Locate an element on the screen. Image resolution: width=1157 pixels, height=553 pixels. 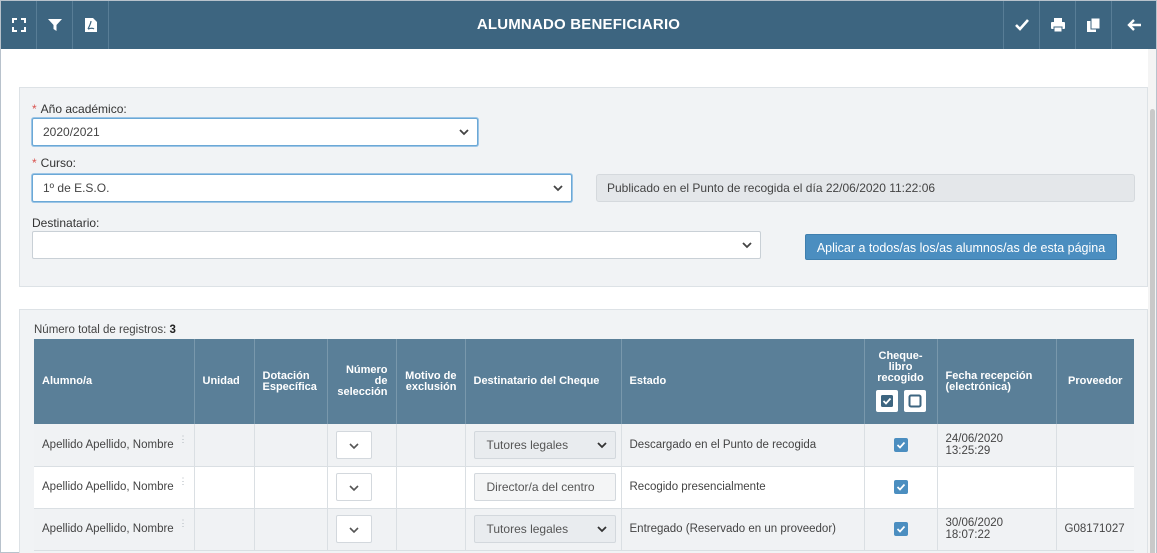
cell-status: Entregado (Reservado en un proveedor) is located at coordinates (743, 529).